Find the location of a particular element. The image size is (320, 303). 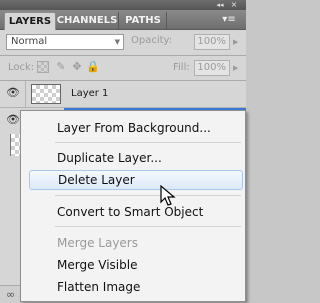

fill-arrow-icon: ▶ is located at coordinates (235, 68).